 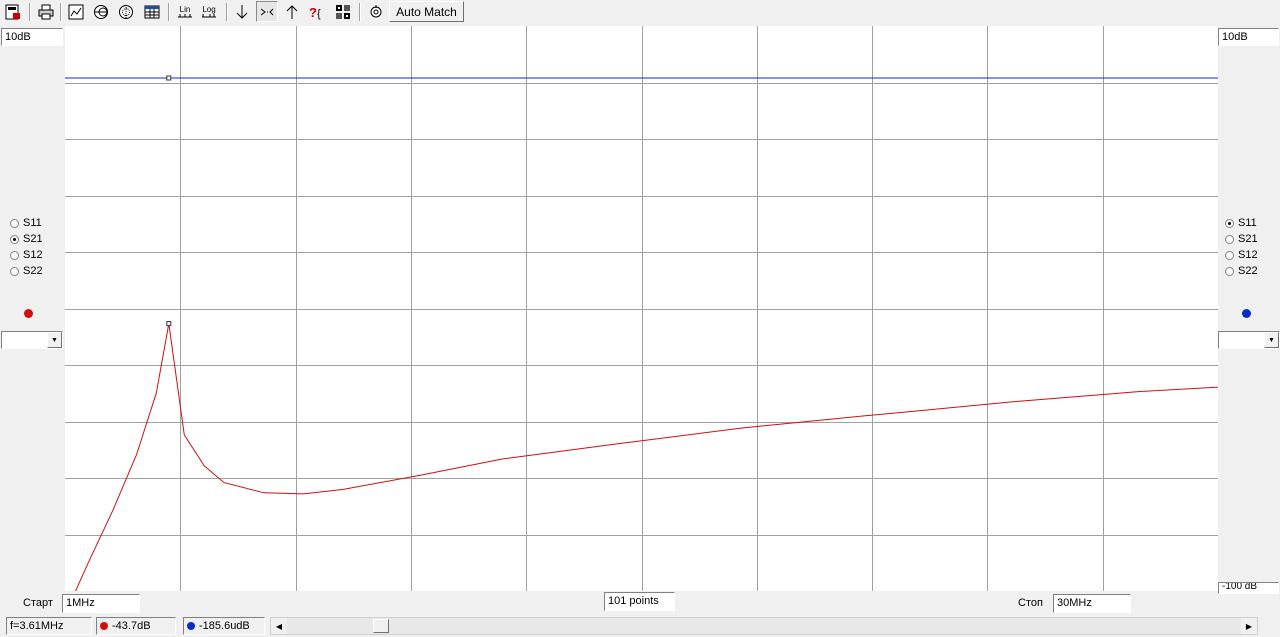 What do you see at coordinates (13, 11) in the screenshot?
I see `save-icon` at bounding box center [13, 11].